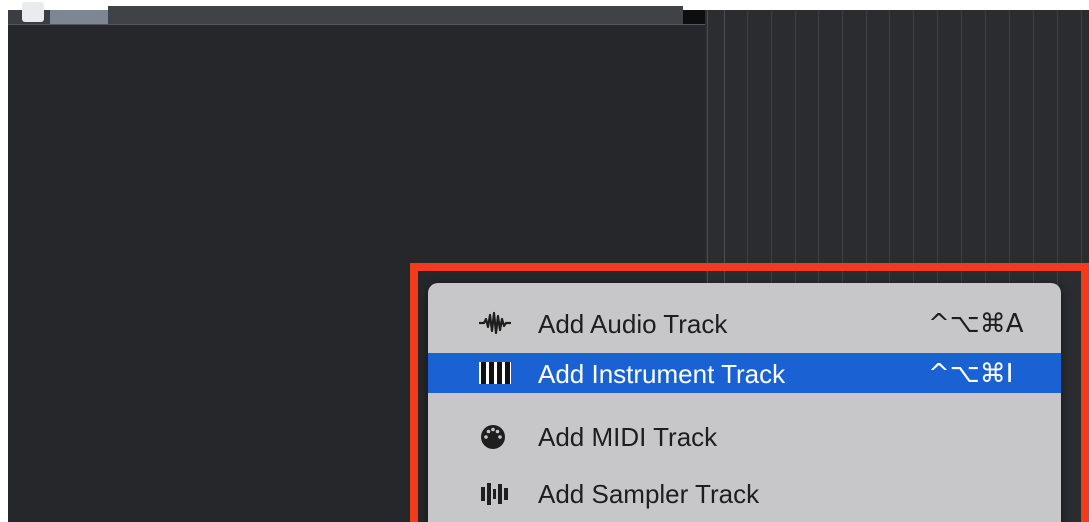 The height and width of the screenshot is (522, 1089). What do you see at coordinates (33, 12) in the screenshot?
I see `track-select-checkbox` at bounding box center [33, 12].